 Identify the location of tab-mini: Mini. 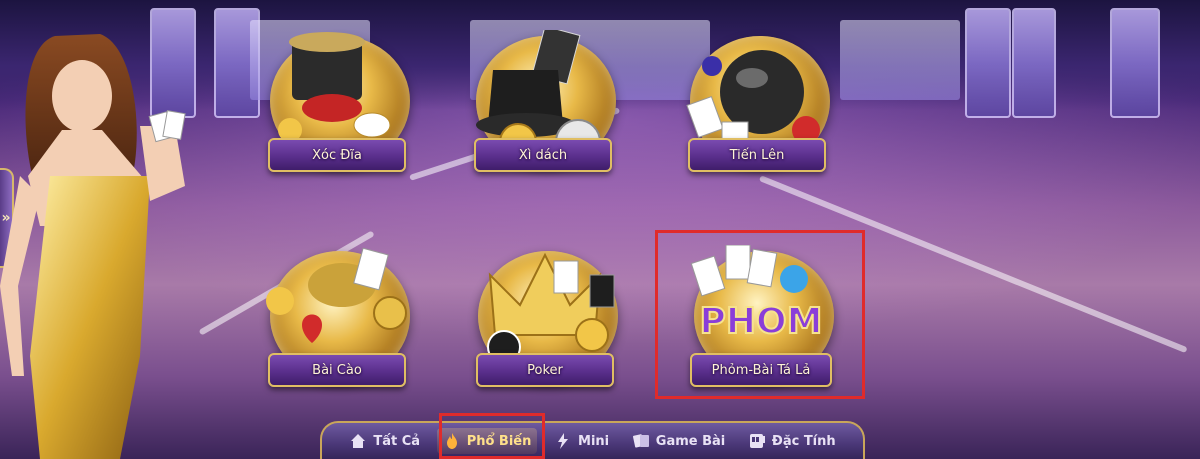
(581, 441).